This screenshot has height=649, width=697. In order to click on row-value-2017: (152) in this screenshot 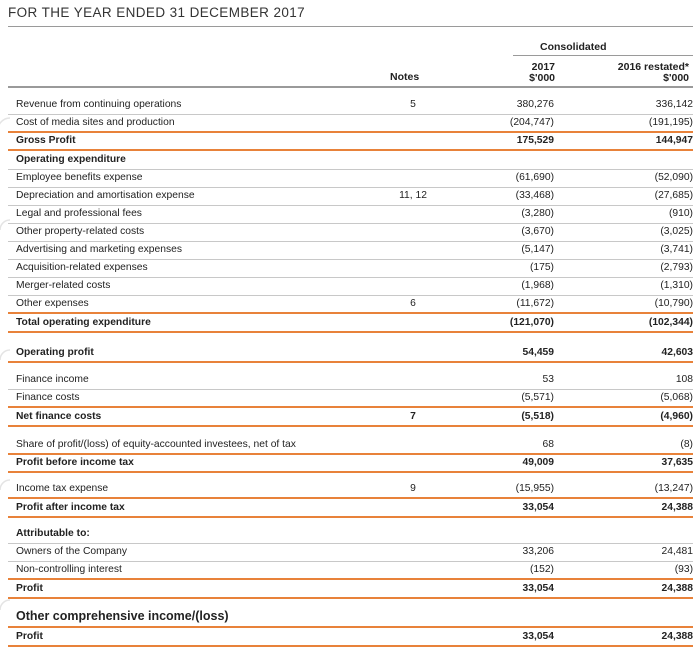, I will do `click(541, 569)`.